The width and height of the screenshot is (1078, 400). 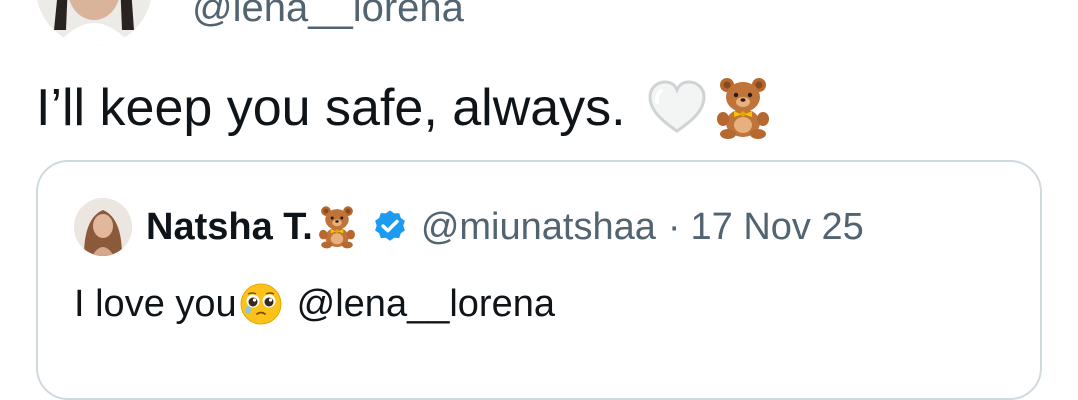 What do you see at coordinates (777, 227) in the screenshot?
I see `quoted-tweet-date: 17 Nov 25` at bounding box center [777, 227].